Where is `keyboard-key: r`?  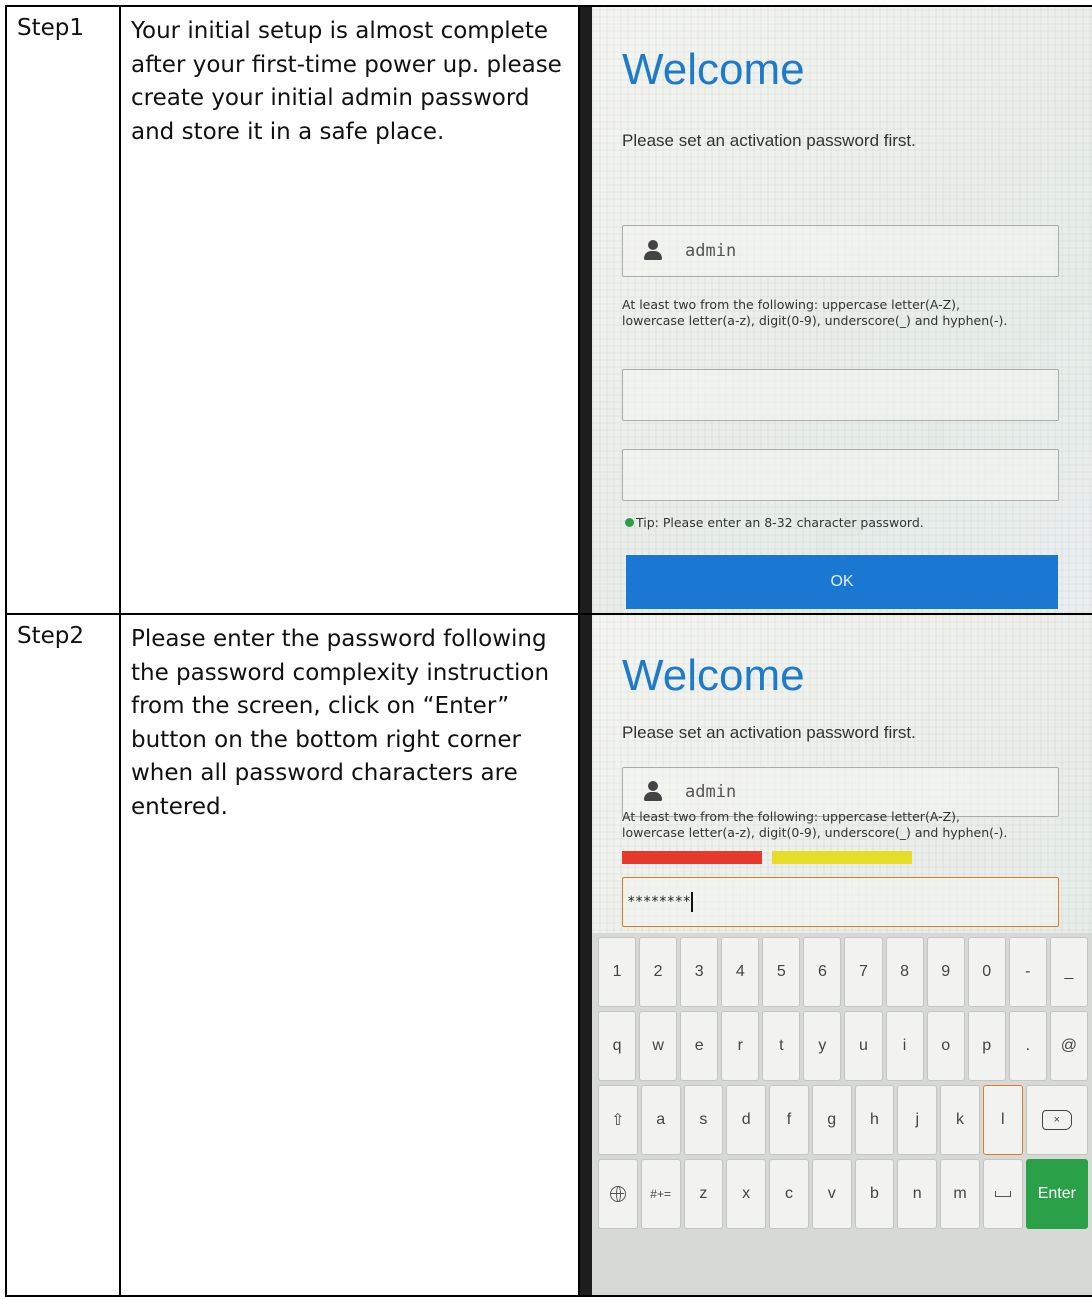 keyboard-key: r is located at coordinates (740, 1046).